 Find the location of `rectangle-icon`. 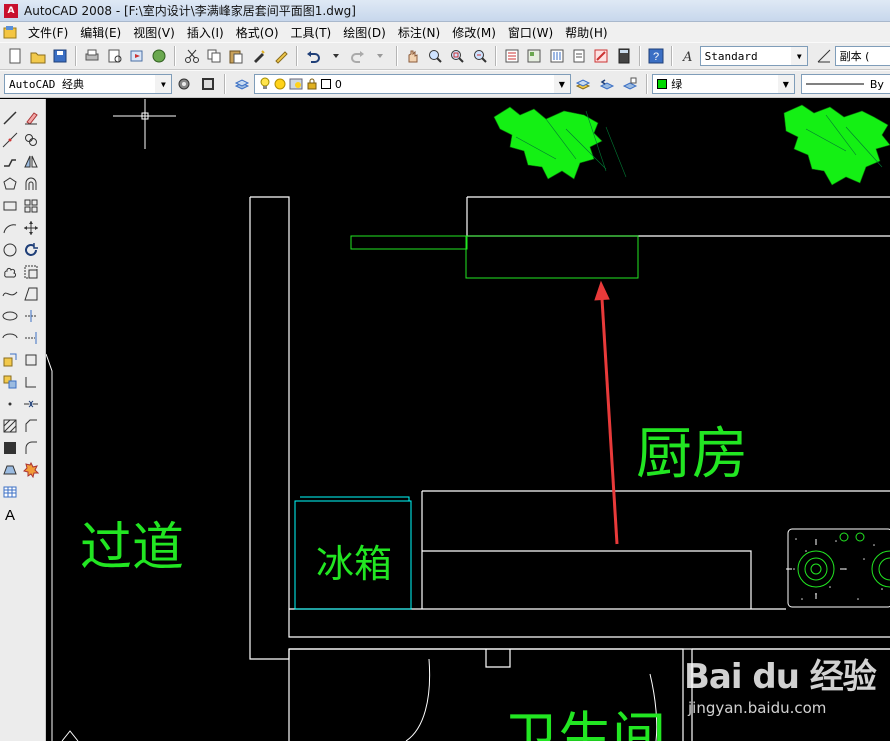

rectangle-icon is located at coordinates (10, 206).